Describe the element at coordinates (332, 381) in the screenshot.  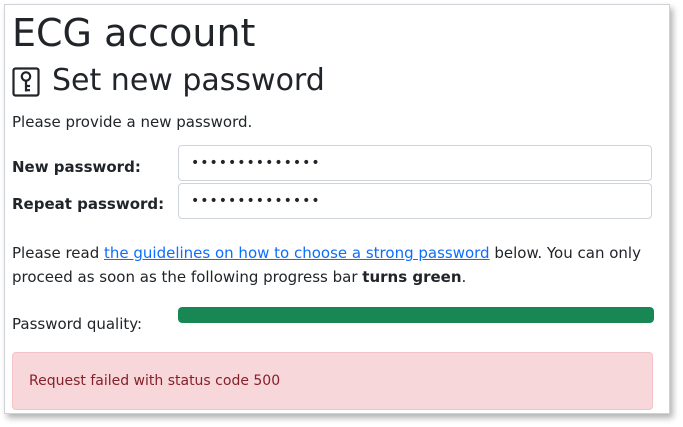
I see `error-alert: Request failed with status code 500` at that location.